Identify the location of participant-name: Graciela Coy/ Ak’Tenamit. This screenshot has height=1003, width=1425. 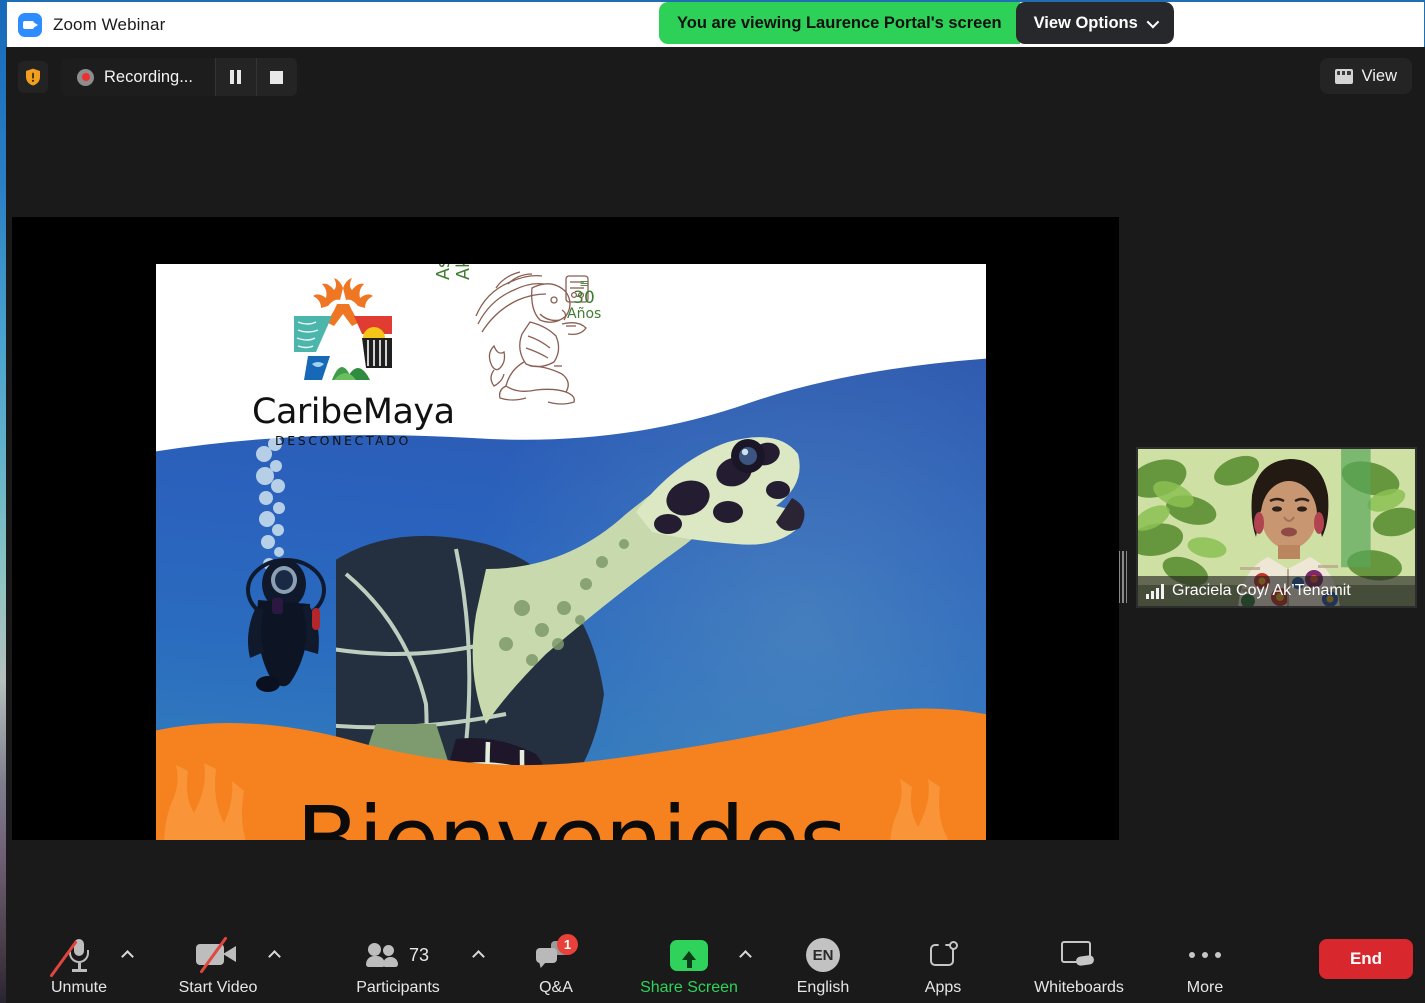
(1261, 590).